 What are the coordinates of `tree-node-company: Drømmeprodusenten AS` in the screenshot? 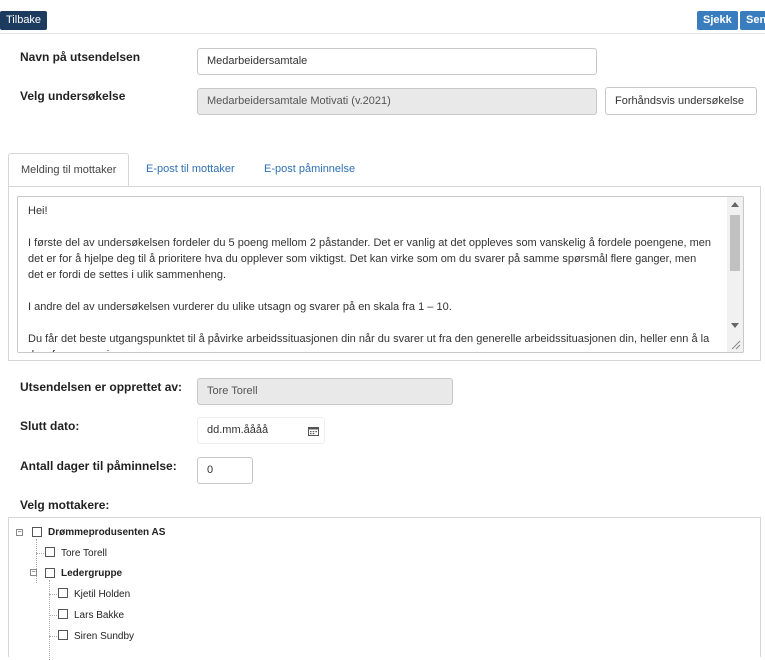 It's located at (106, 532).